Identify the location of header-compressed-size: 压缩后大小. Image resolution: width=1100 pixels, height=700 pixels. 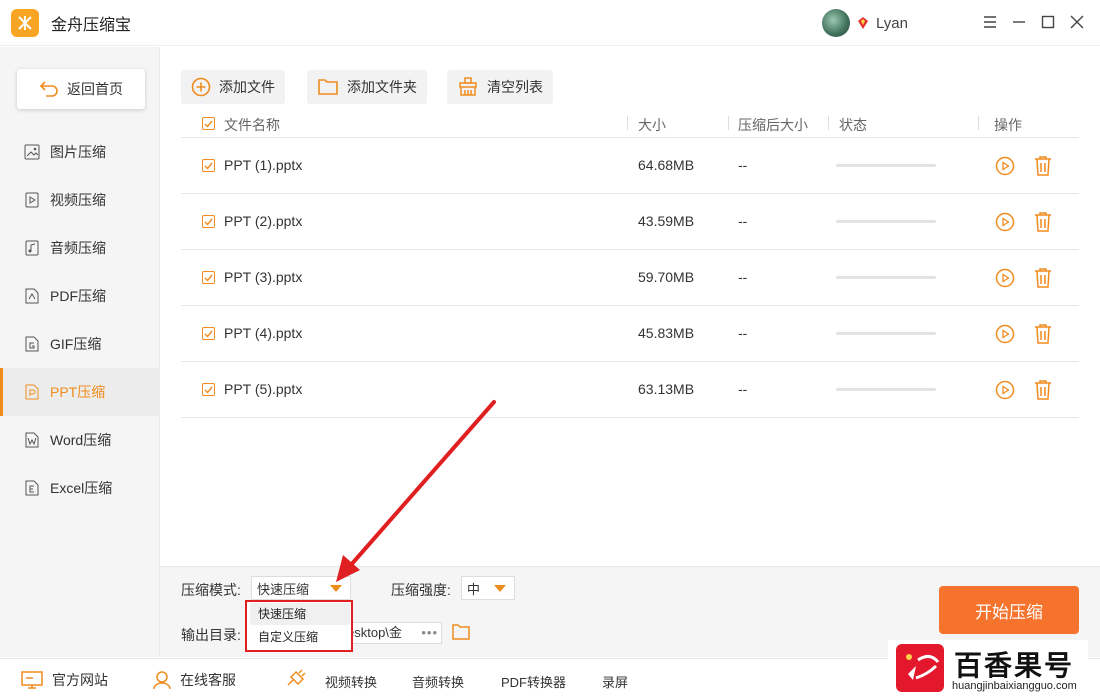
(773, 125).